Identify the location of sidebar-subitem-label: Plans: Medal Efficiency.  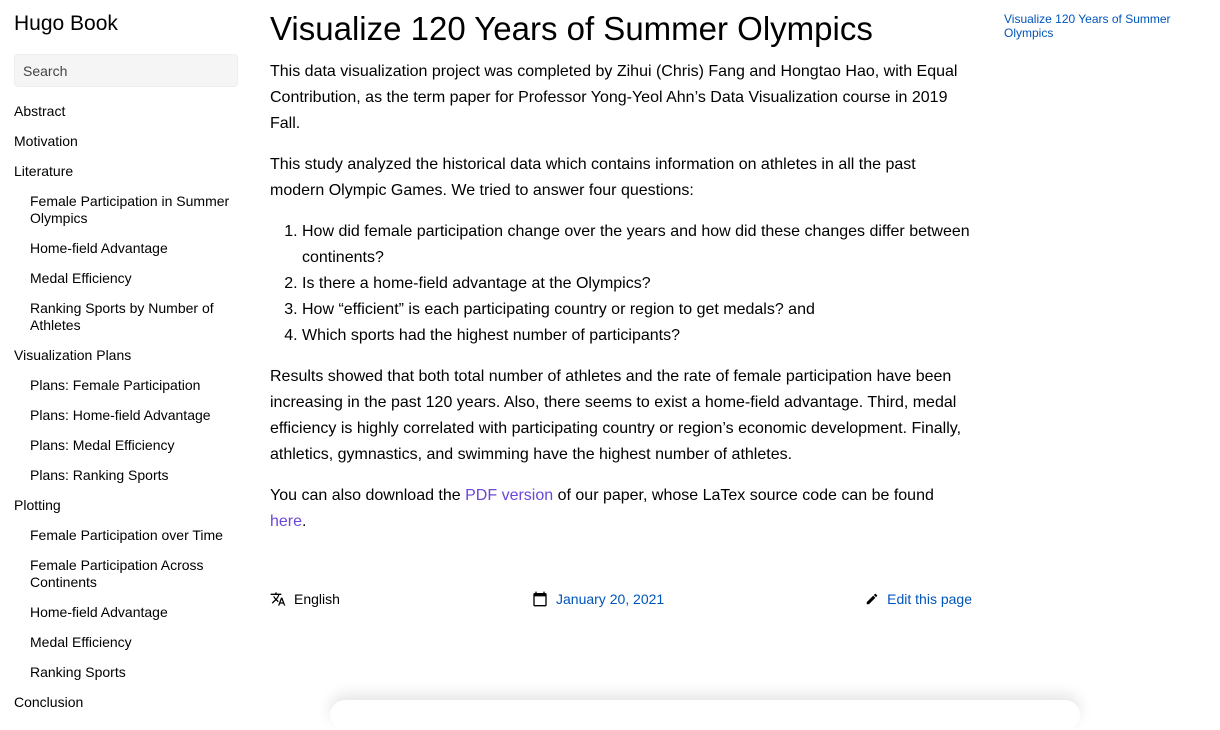
(134, 450).